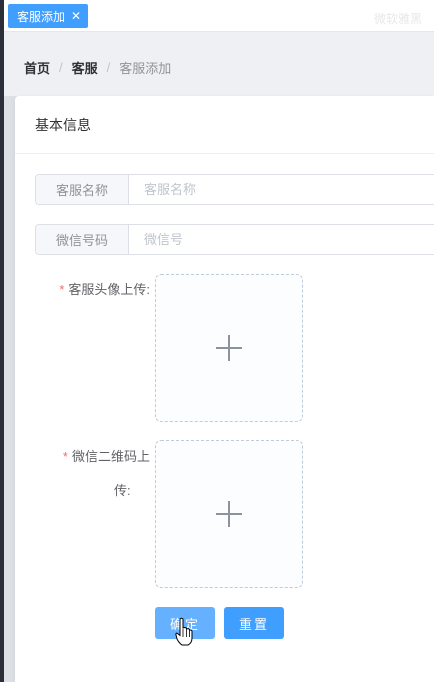  I want to click on watermark: 微软雅黑, so click(397, 19).